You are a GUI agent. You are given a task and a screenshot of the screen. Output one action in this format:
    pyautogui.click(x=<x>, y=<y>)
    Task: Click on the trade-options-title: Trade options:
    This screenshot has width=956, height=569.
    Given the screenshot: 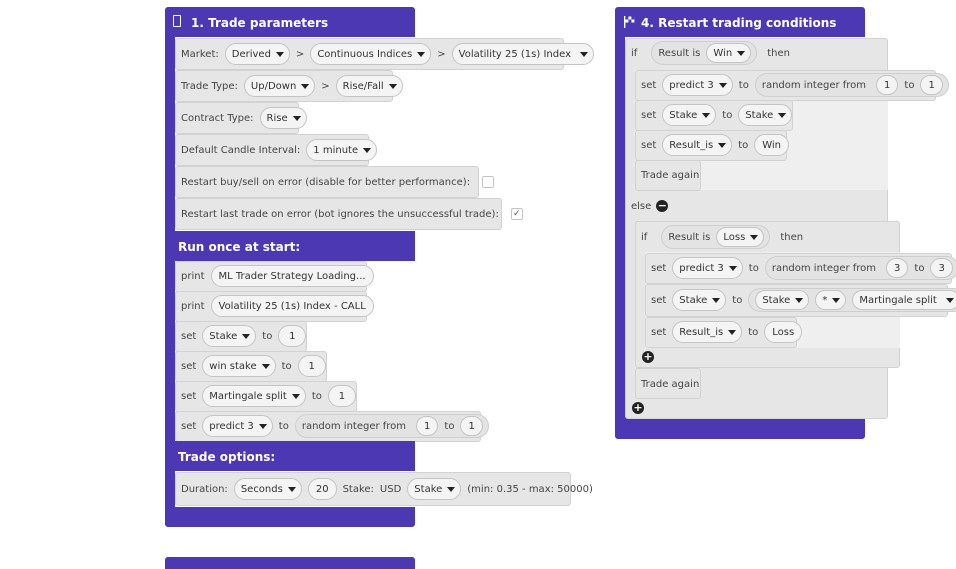 What is the action you would take?
    pyautogui.click(x=227, y=457)
    